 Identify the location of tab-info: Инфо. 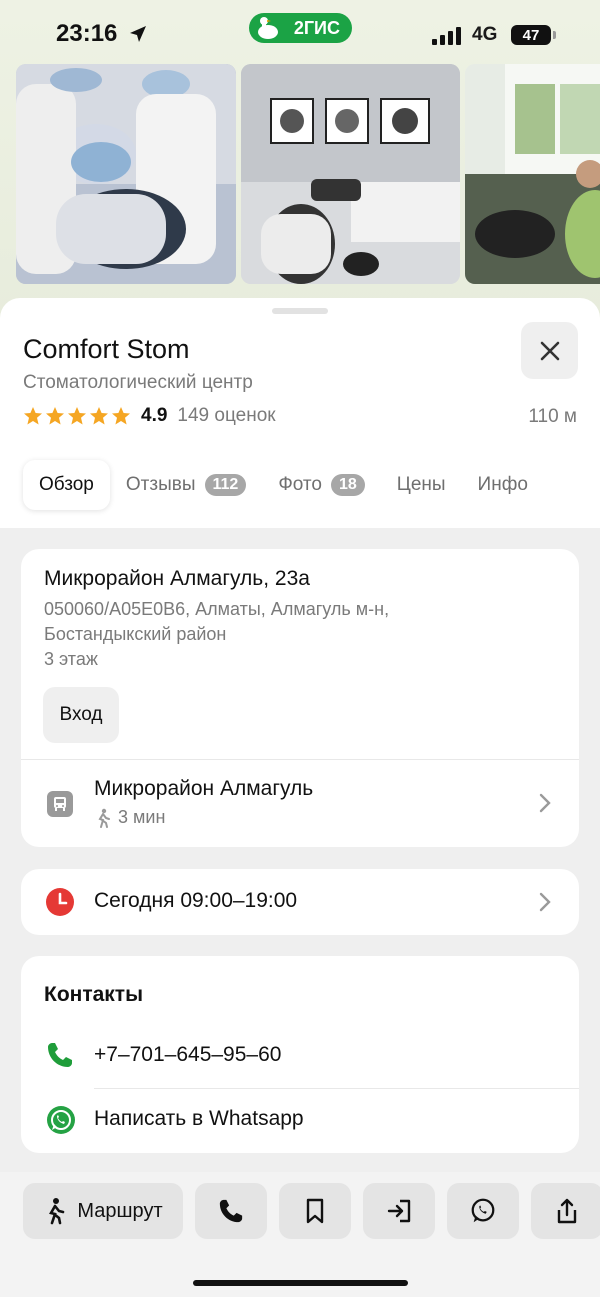
(503, 485).